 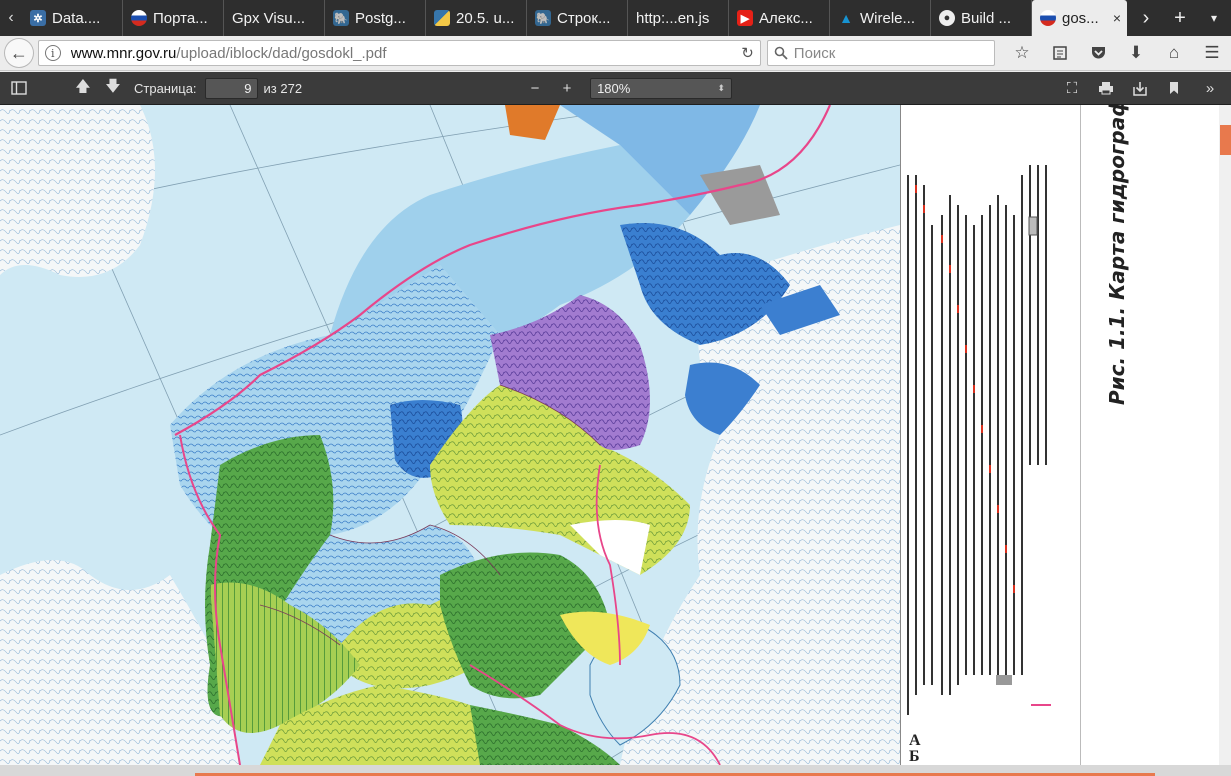 I want to click on presentation-mode-button: ⛶, so click(x=1072, y=88).